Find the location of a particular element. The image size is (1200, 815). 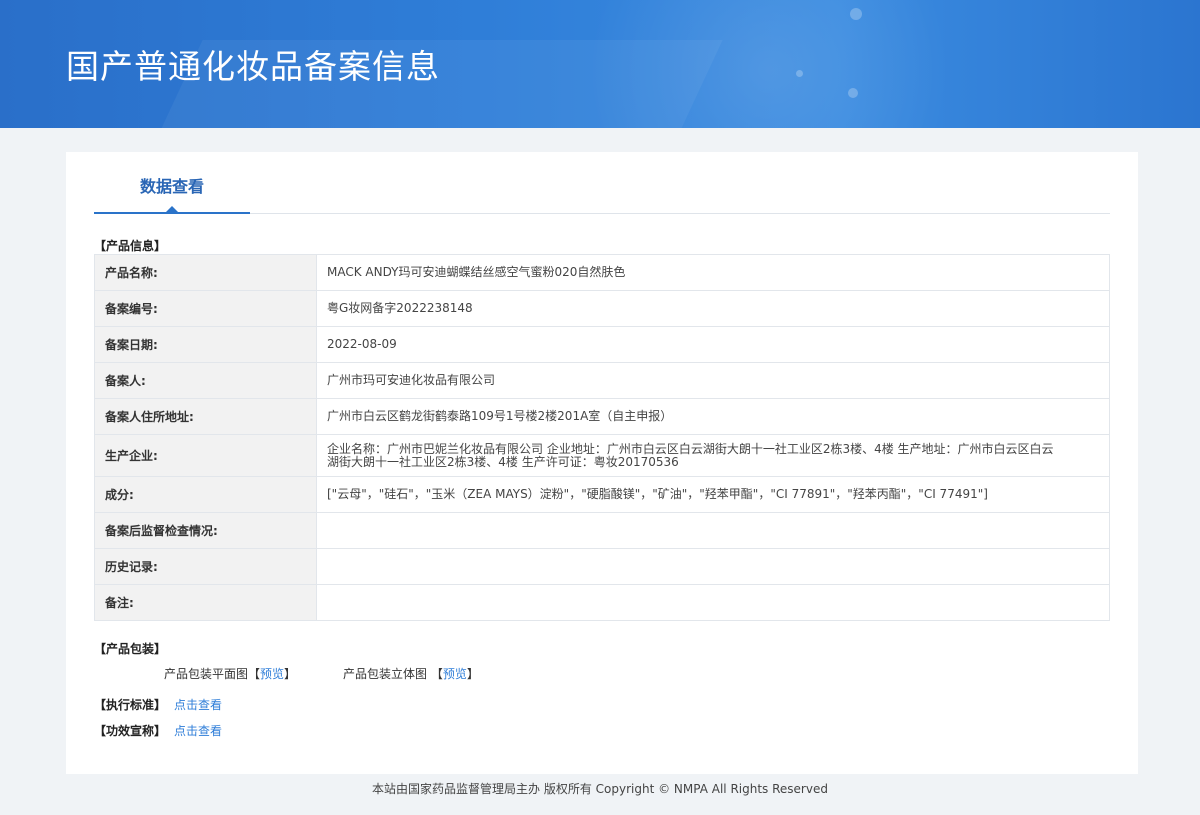

efficacy-row: 【功效宣称】 点击查看 is located at coordinates (158, 730).